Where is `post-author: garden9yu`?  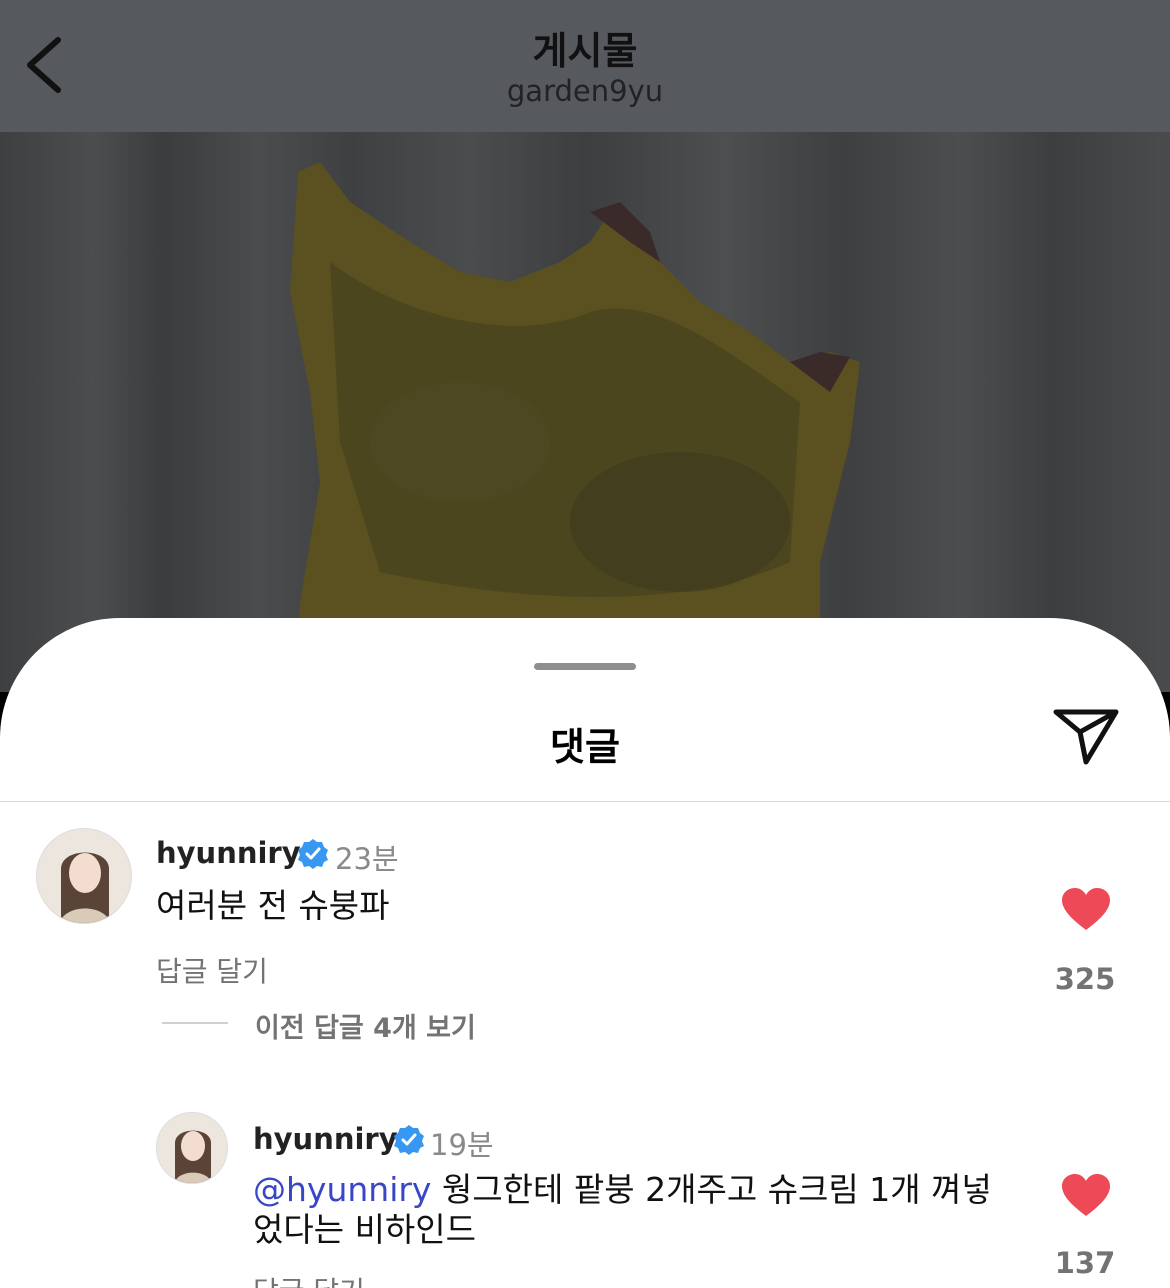
post-author: garden9yu is located at coordinates (585, 91).